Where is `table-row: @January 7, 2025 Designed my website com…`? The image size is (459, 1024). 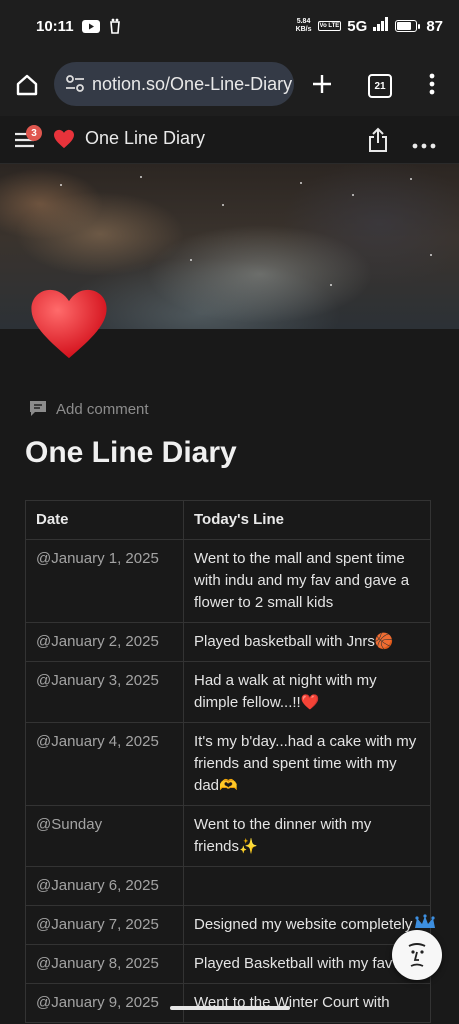
table-row: @January 7, 2025 Designed my website com… is located at coordinates (228, 925).